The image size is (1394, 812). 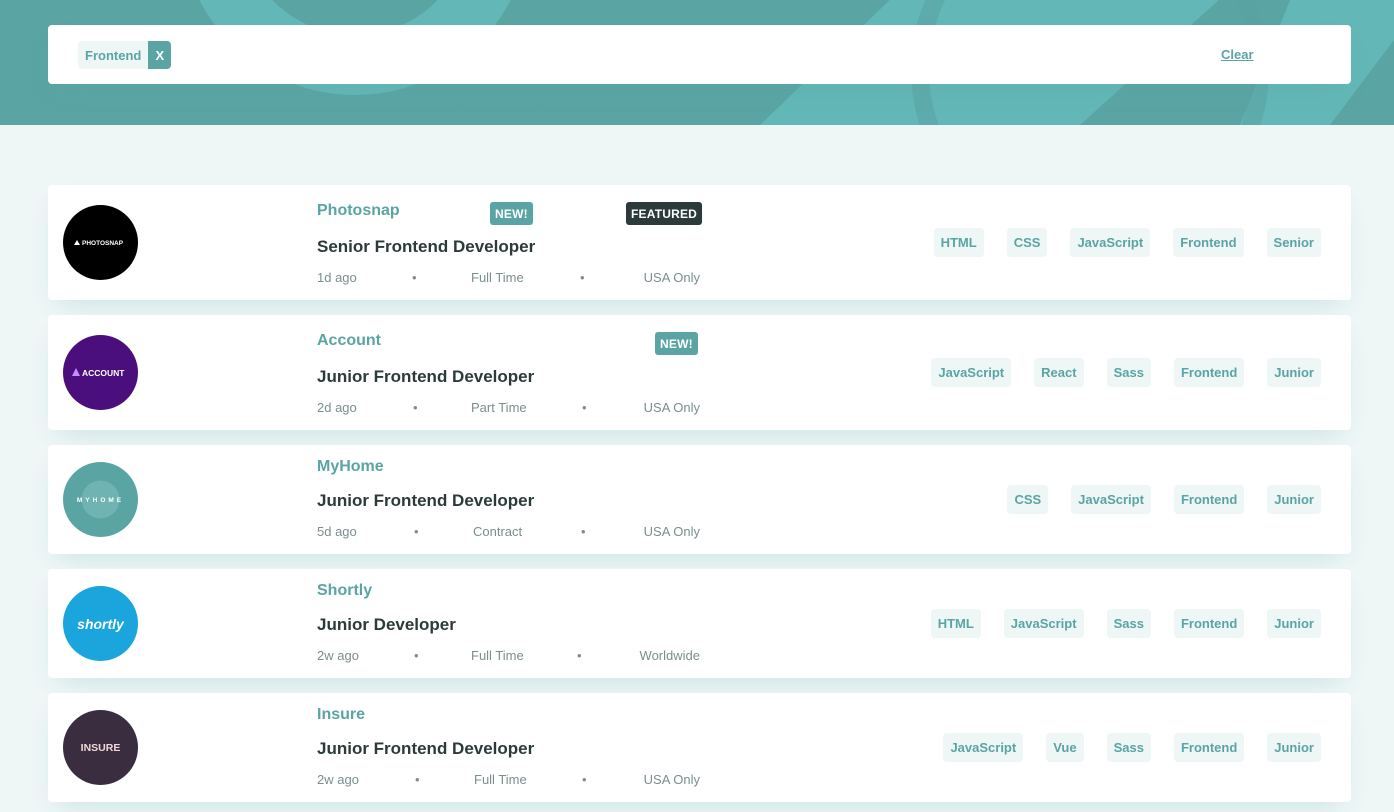 What do you see at coordinates (508, 718) in the screenshot?
I see `job-header-row: Insure` at bounding box center [508, 718].